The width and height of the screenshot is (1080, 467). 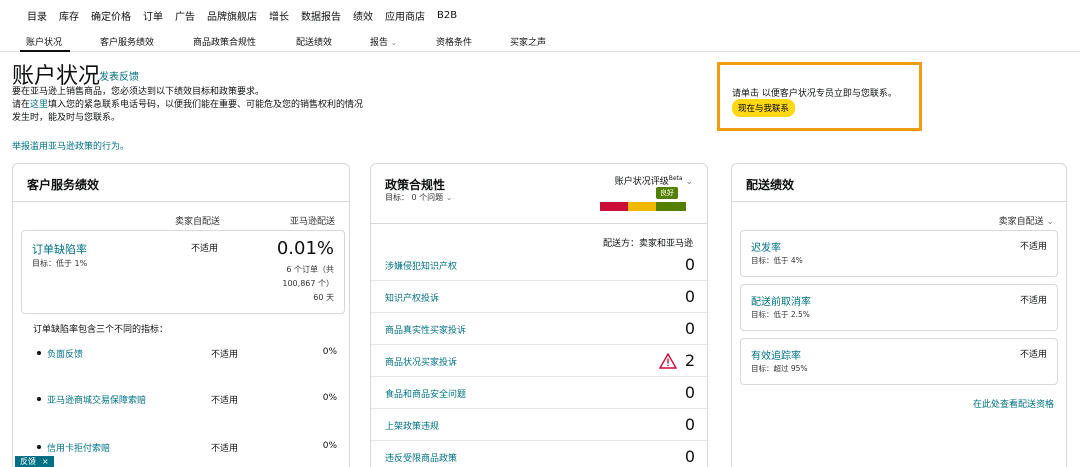 What do you see at coordinates (675, 178) in the screenshot?
I see `beta-badge: Beta` at bounding box center [675, 178].